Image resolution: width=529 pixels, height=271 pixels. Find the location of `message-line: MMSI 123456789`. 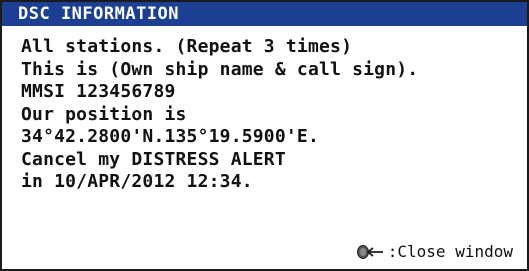

message-line: MMSI 123456789 is located at coordinates (98, 91).